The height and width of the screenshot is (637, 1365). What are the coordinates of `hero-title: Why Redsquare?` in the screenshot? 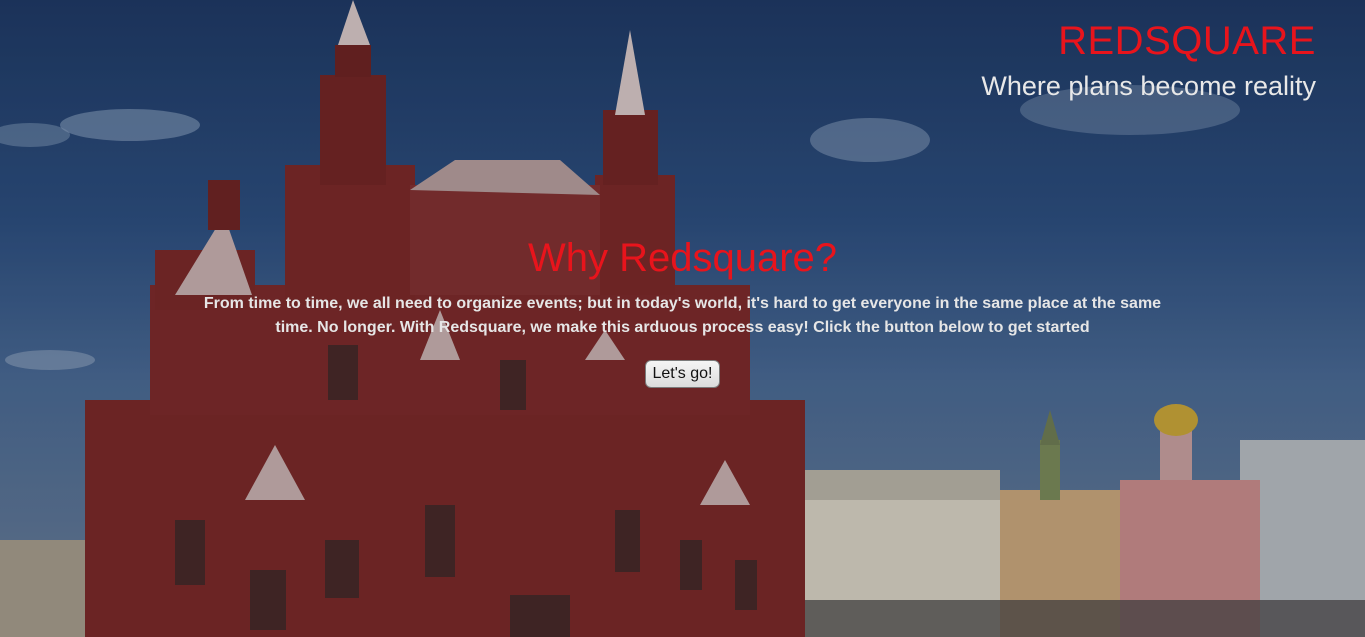 It's located at (682, 258).